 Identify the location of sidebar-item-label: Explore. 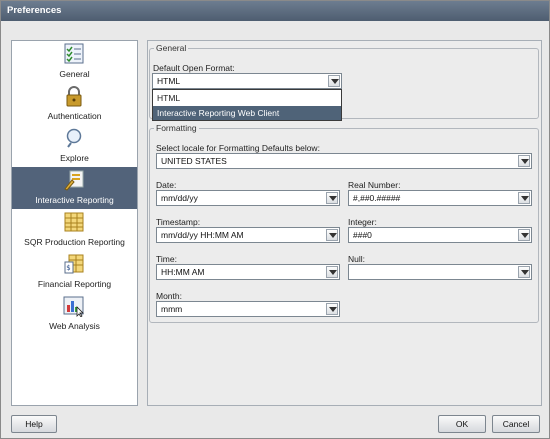
(74, 158).